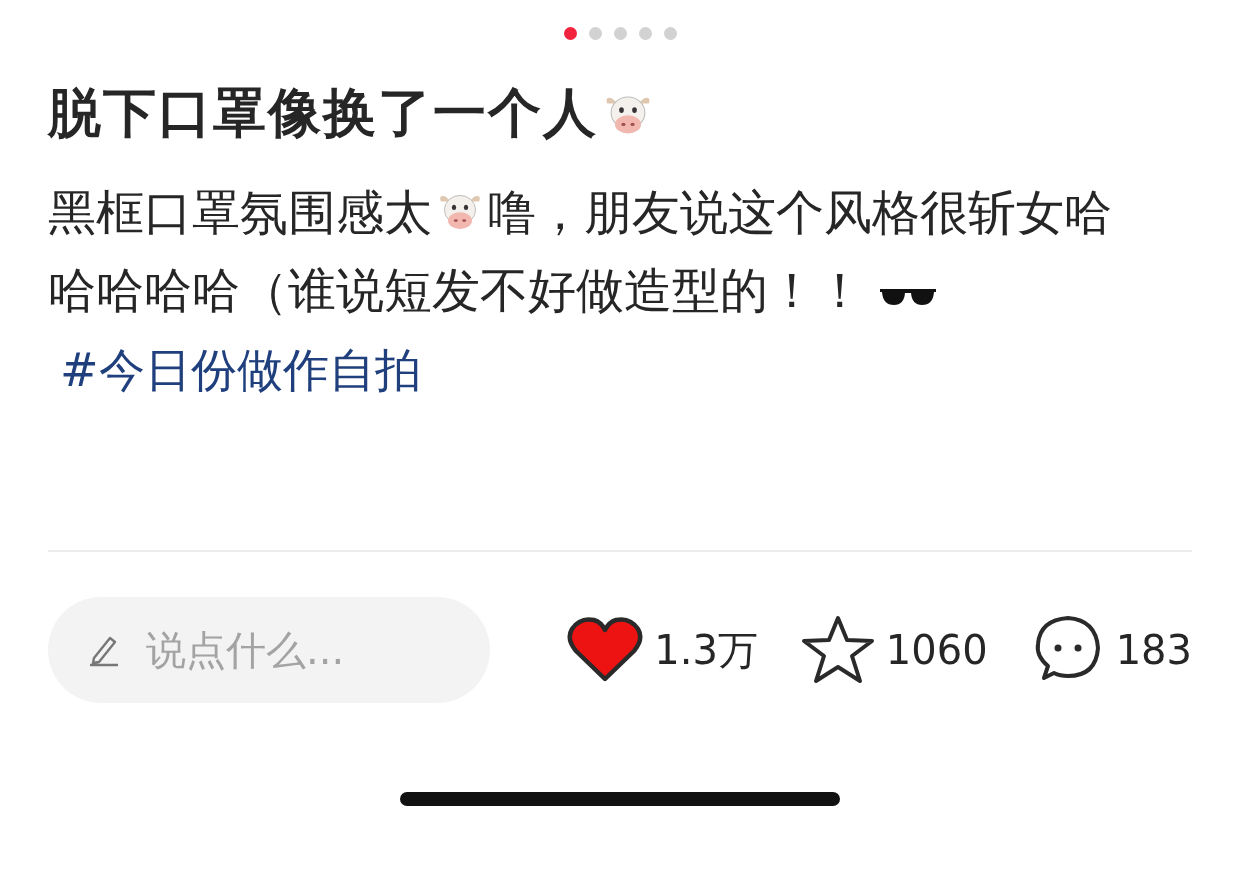 This screenshot has width=1240, height=895. I want to click on favorite-count: 1060, so click(936, 650).